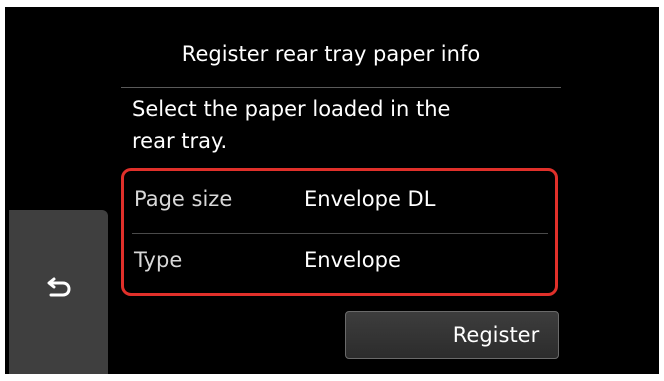 This screenshot has height=381, width=664. I want to click on instruction-line-2: rear tray., so click(180, 141).